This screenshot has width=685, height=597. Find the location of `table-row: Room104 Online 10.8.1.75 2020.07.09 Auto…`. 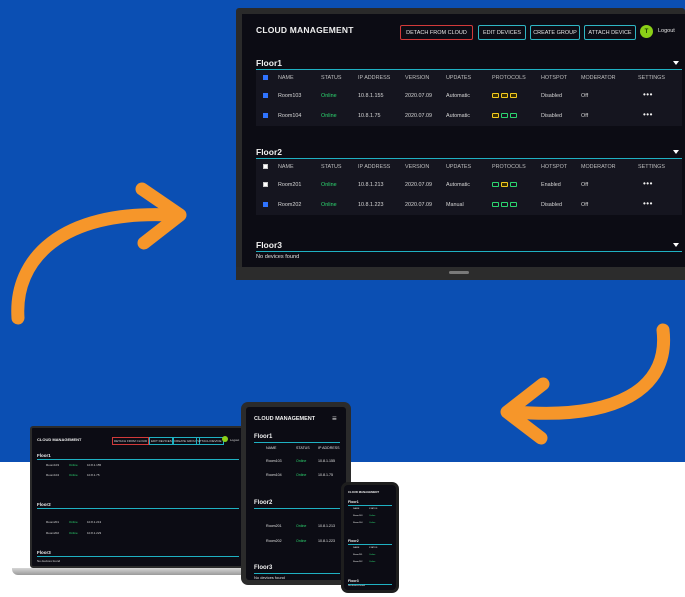

table-row: Room104 Online 10.8.1.75 2020.07.09 Auto… is located at coordinates (469, 116).